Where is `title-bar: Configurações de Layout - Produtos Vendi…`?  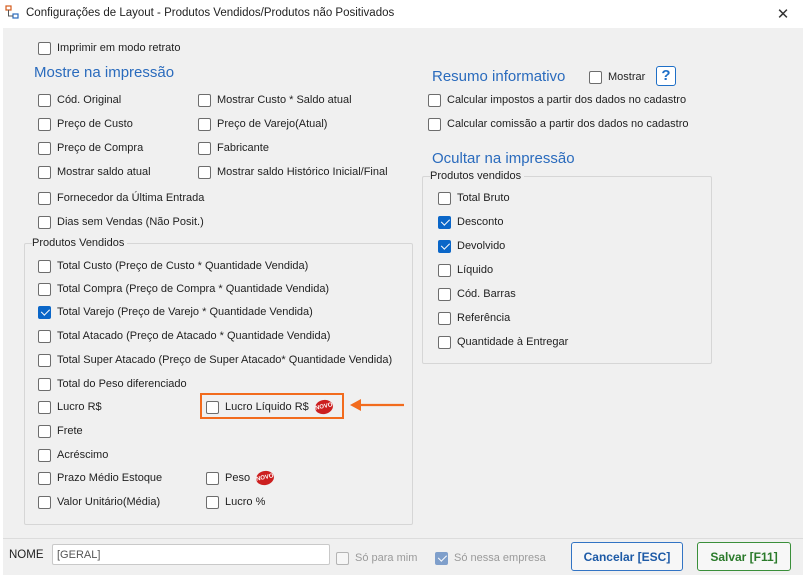
title-bar: Configurações de Layout - Produtos Vendi… is located at coordinates (403, 14).